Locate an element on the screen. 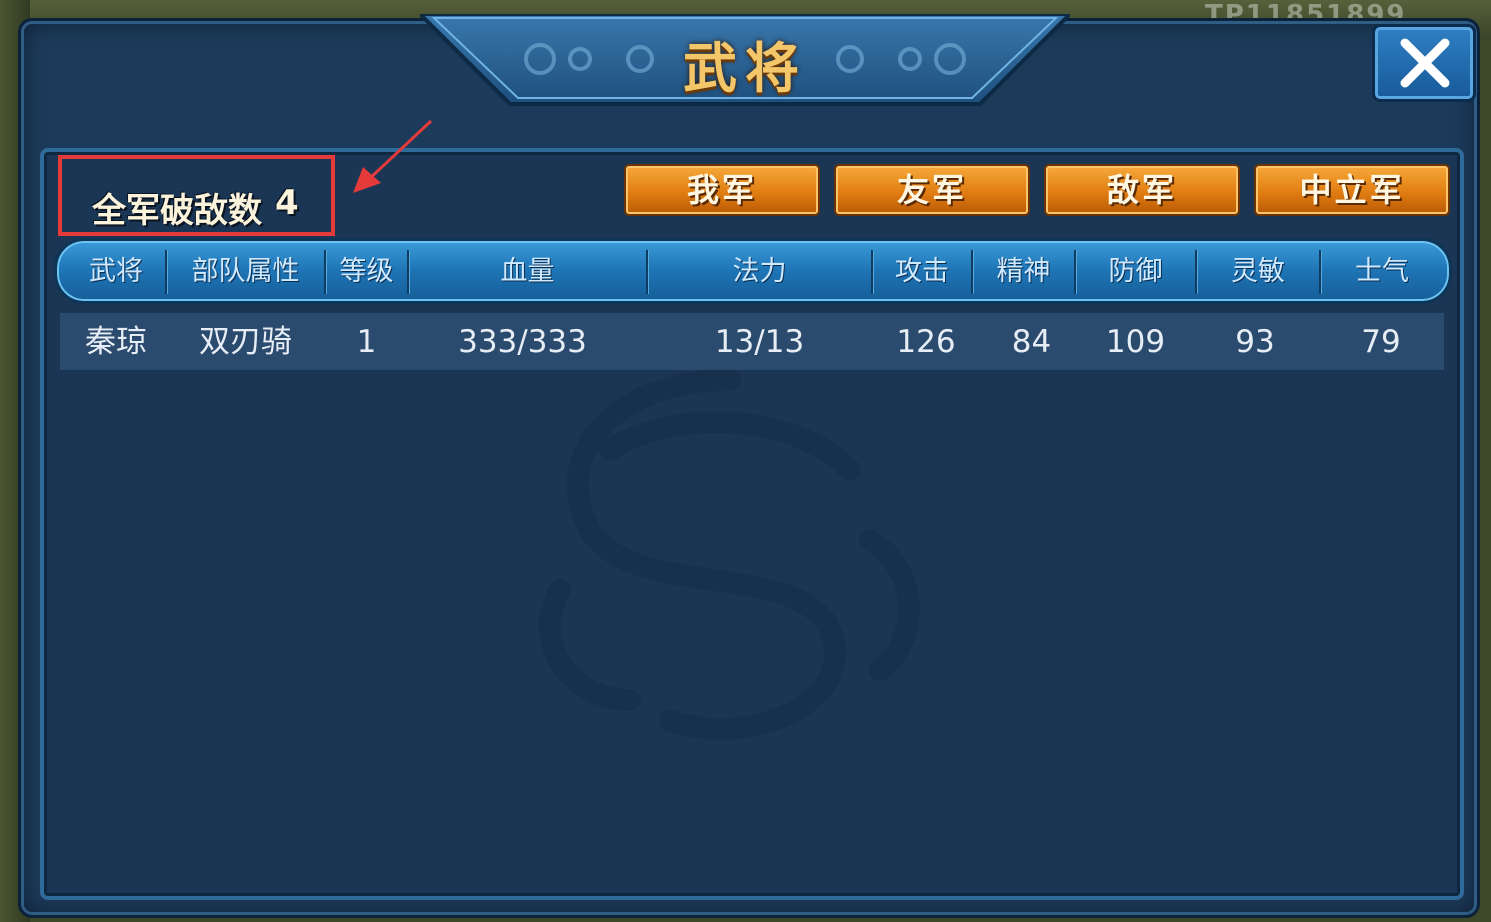 Image resolution: width=1491 pixels, height=922 pixels. cell-agility: 93 is located at coordinates (1255, 342).